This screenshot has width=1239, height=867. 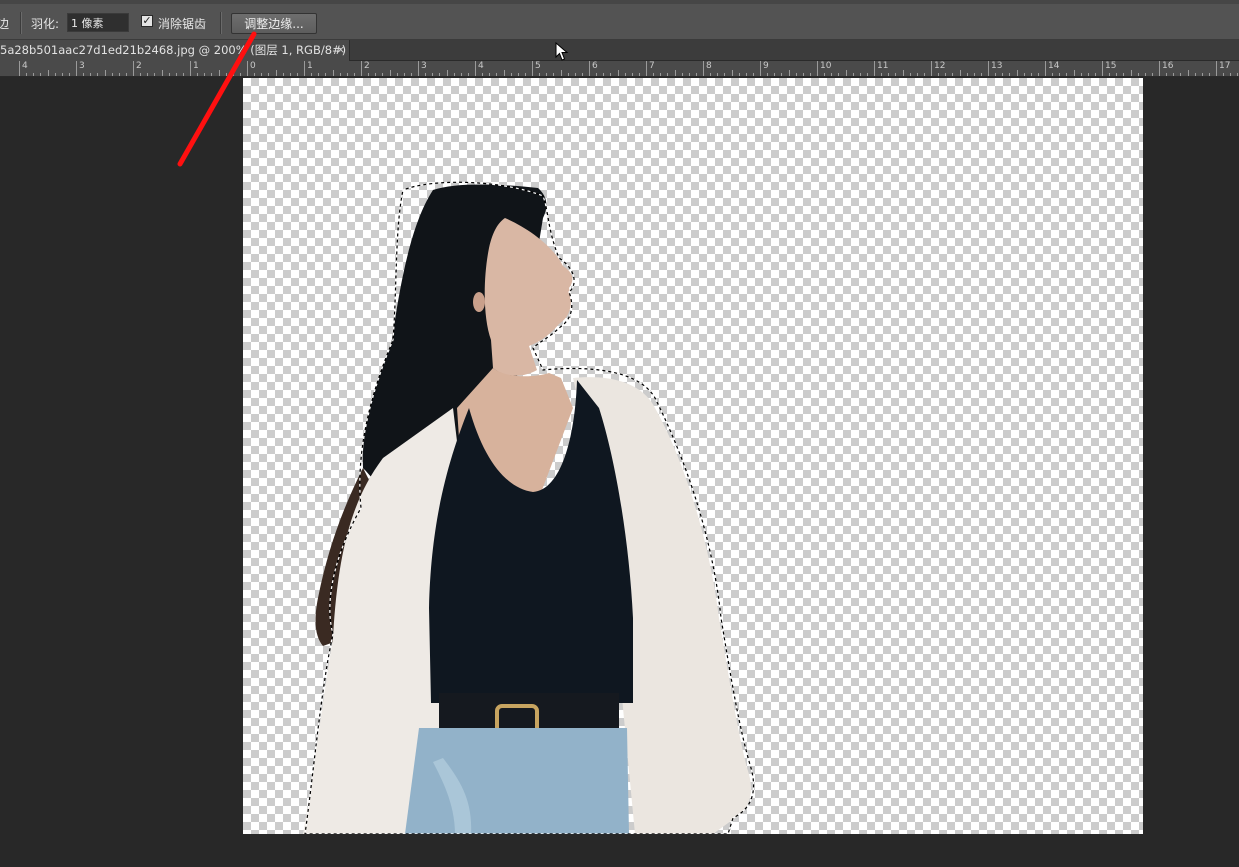 I want to click on ruler-tick-label: 1, so click(x=310, y=66).